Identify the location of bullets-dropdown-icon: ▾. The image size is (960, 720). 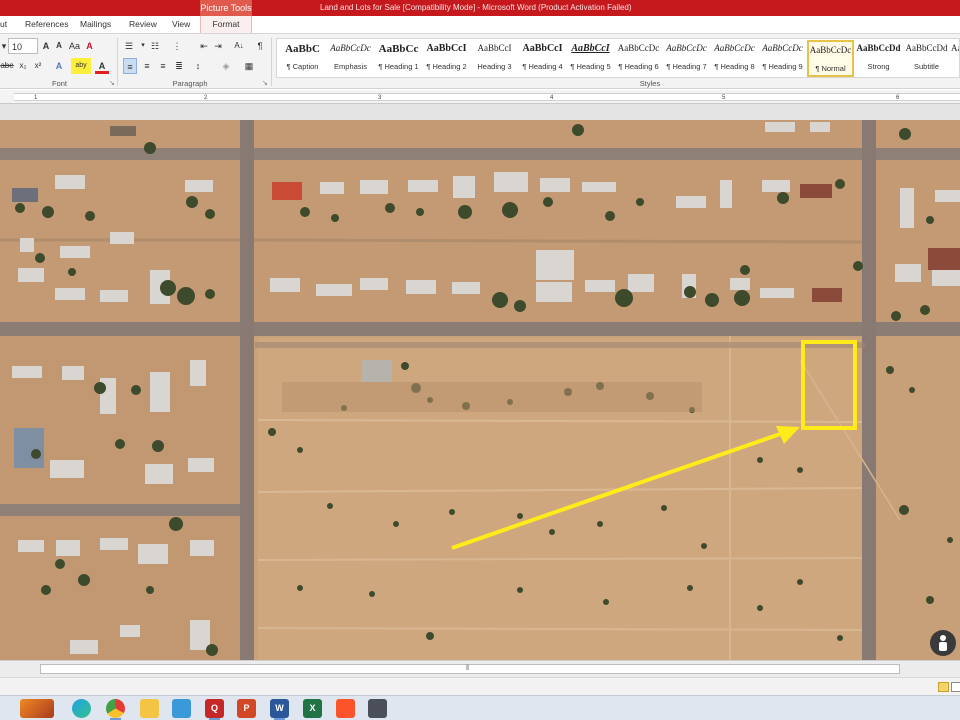
(143, 46).